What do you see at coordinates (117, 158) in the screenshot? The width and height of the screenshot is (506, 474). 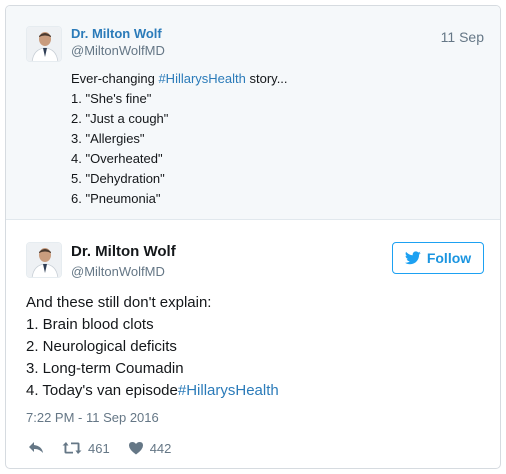 I see `list-item: 4. "Overheated"` at bounding box center [117, 158].